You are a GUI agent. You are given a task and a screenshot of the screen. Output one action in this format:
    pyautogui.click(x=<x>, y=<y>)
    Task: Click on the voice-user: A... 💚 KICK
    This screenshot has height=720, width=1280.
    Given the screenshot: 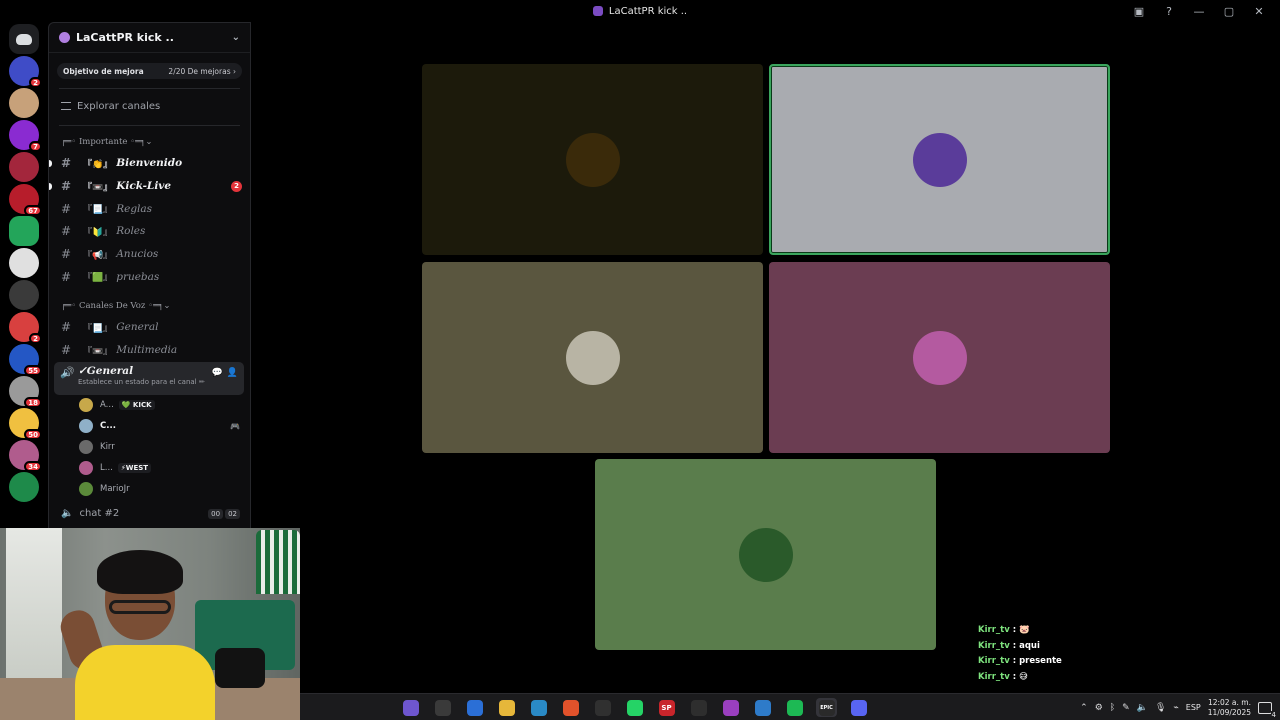 What is the action you would take?
    pyautogui.click(x=149, y=405)
    